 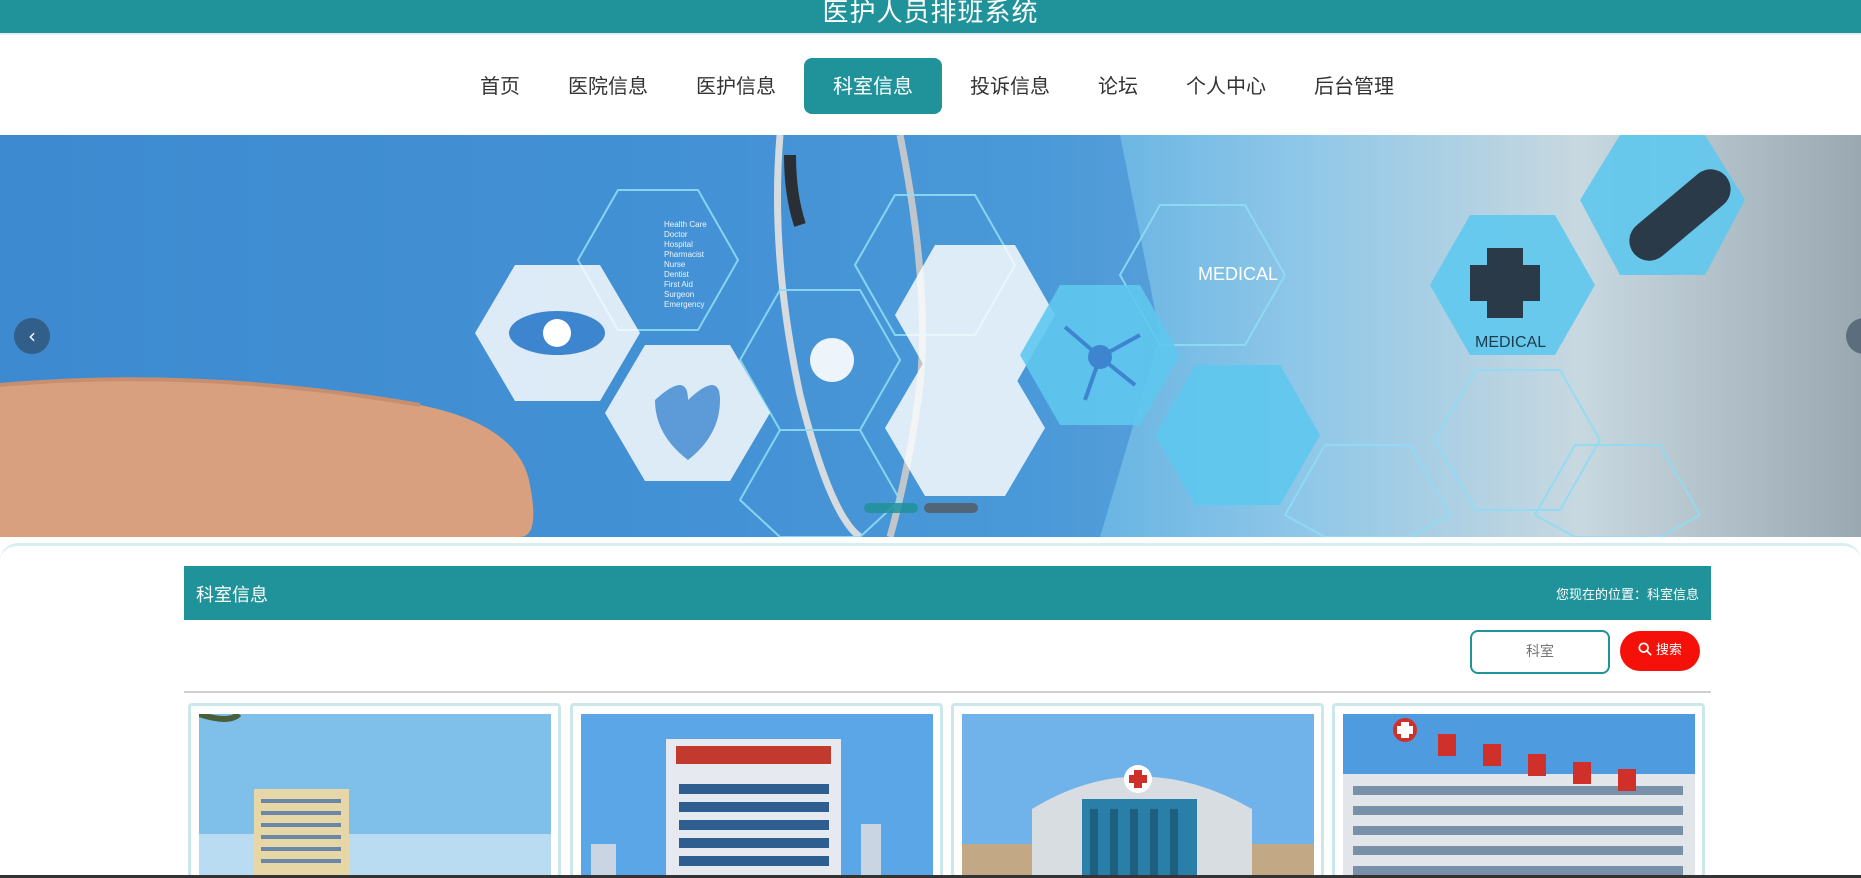 What do you see at coordinates (232, 595) in the screenshot?
I see `section-title: 科室信息` at bounding box center [232, 595].